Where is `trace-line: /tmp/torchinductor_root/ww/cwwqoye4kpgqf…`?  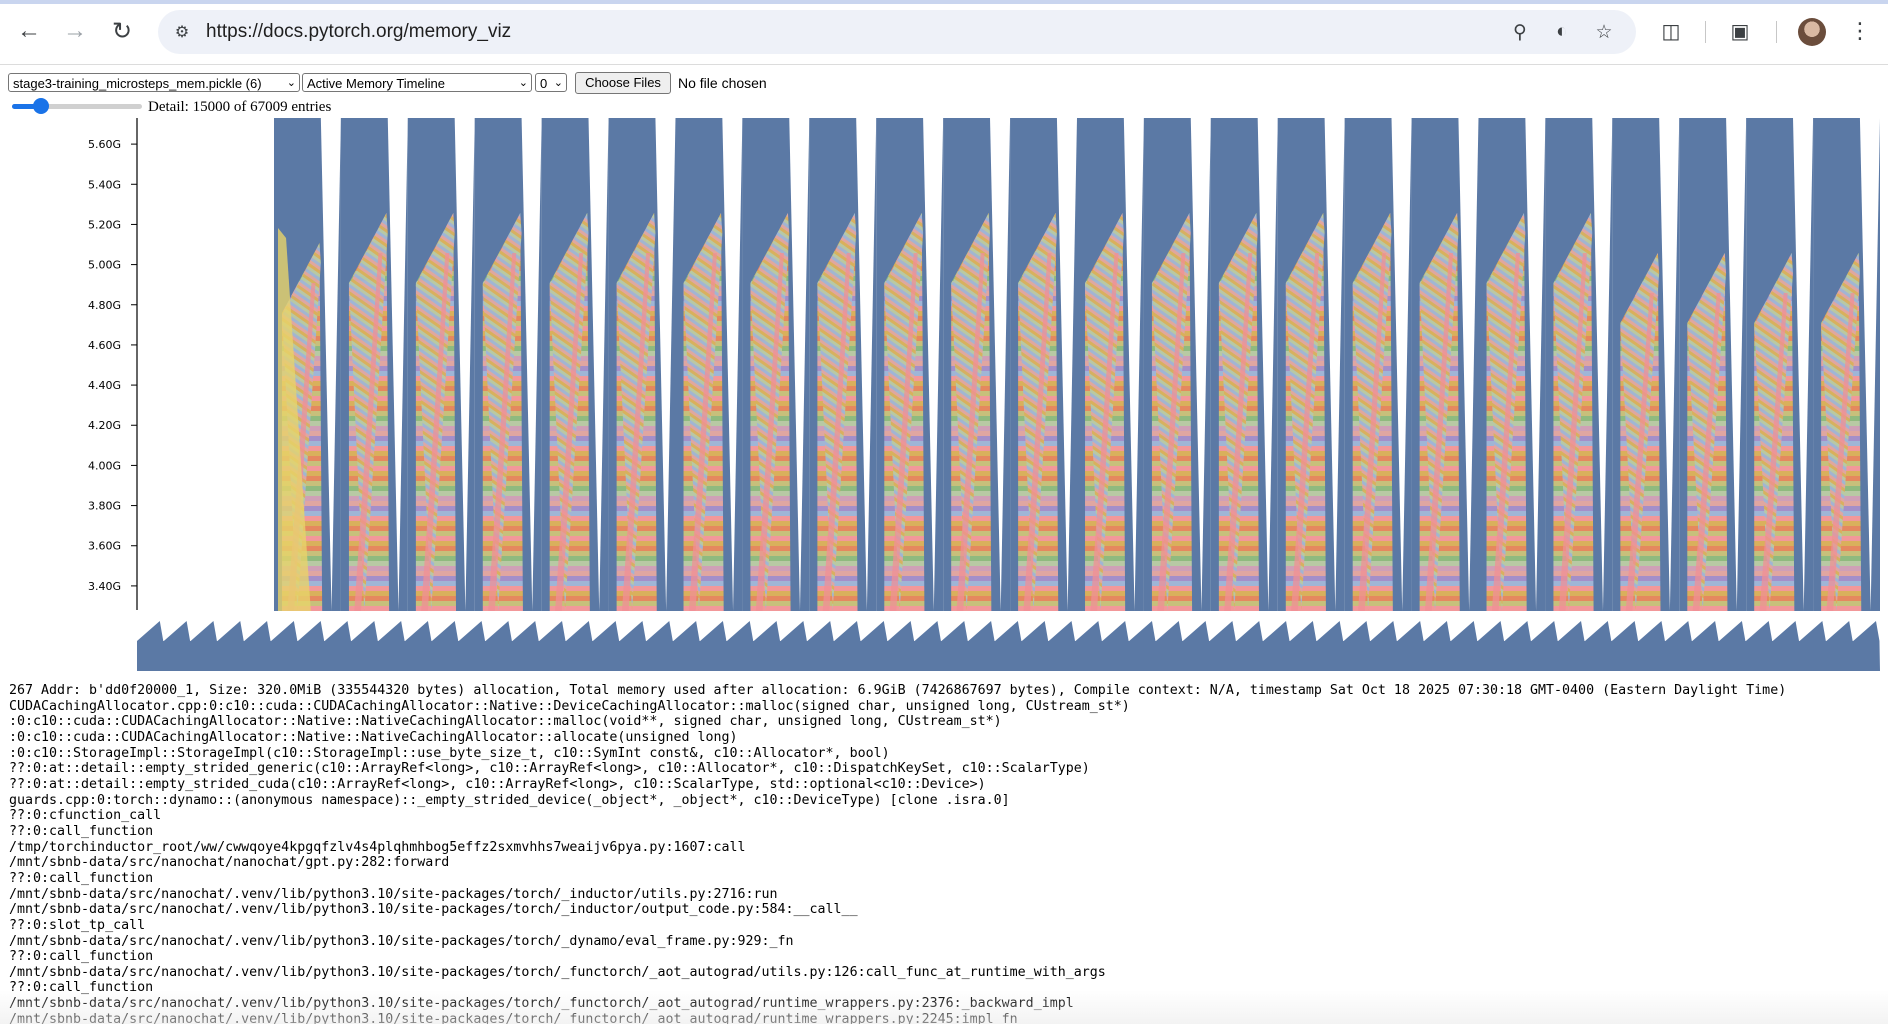
trace-line: /tmp/torchinductor_root/ww/cwwqoye4kpgqf… is located at coordinates (377, 847).